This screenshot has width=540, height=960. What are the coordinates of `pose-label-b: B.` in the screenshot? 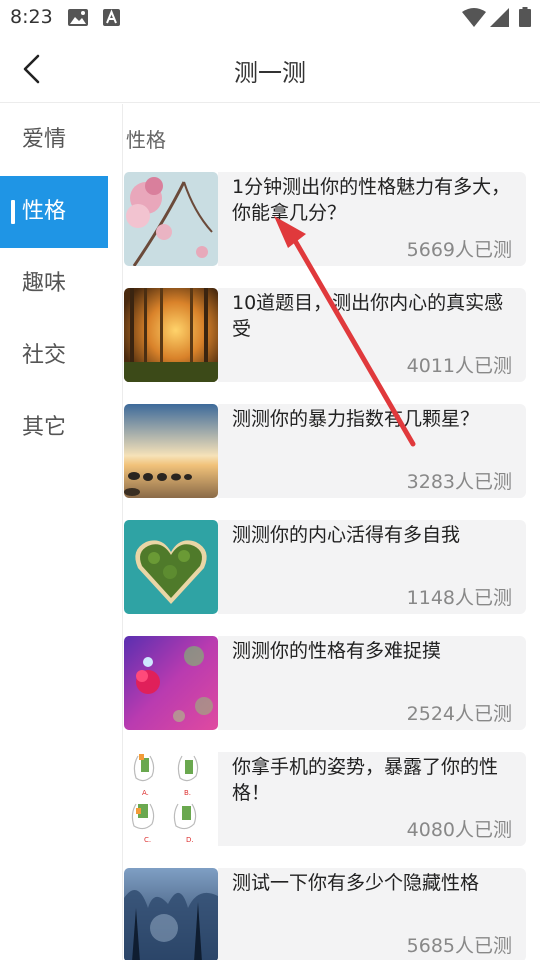 It's located at (187, 793).